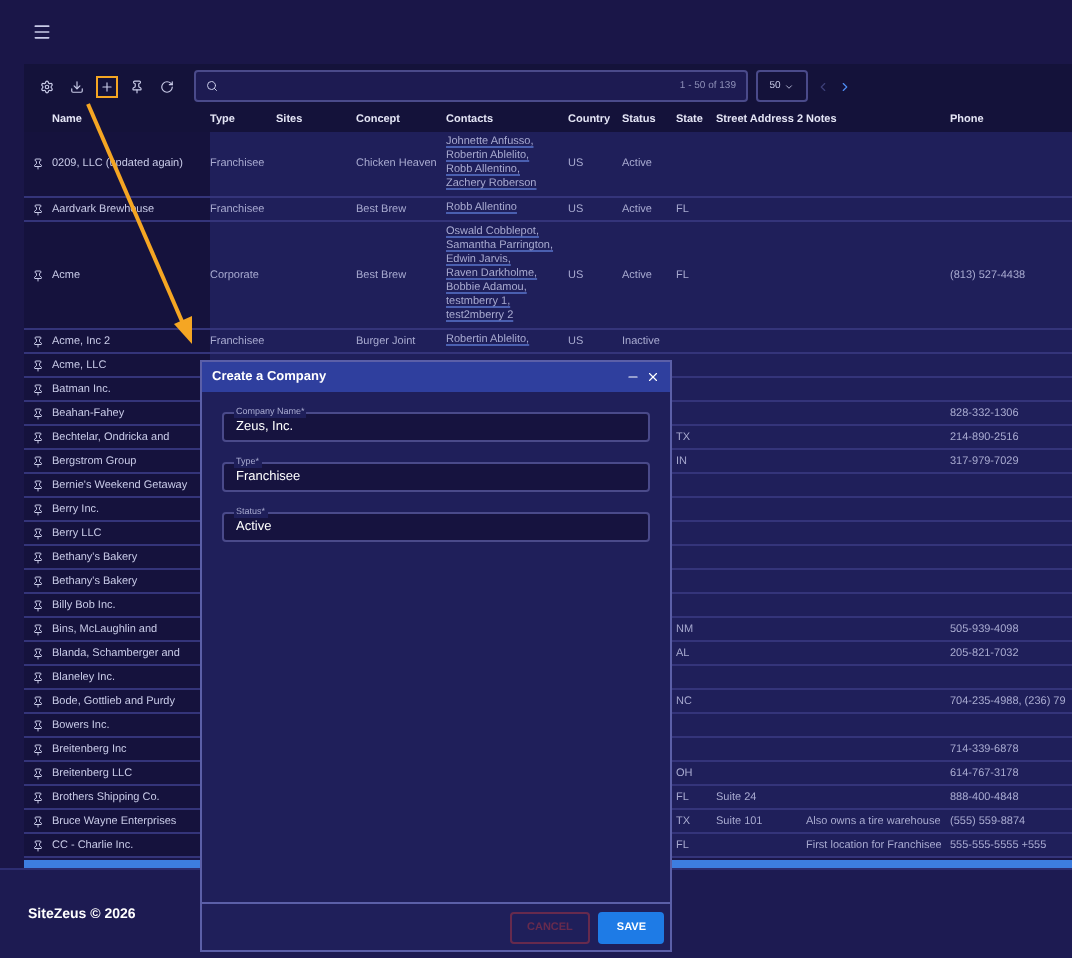 This screenshot has width=1072, height=958. What do you see at coordinates (633, 377) in the screenshot?
I see `minimize-icon` at bounding box center [633, 377].